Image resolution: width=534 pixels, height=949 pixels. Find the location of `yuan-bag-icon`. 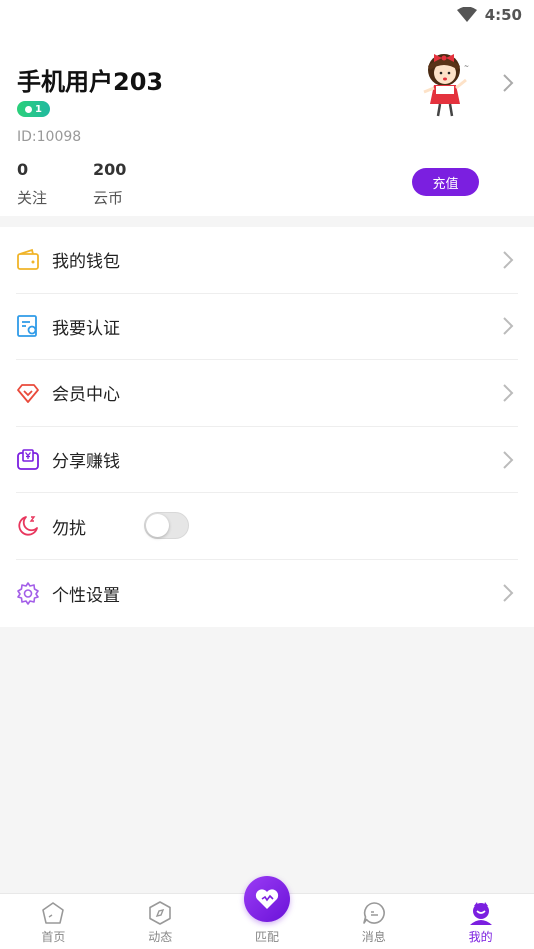

yuan-bag-icon is located at coordinates (28, 459).